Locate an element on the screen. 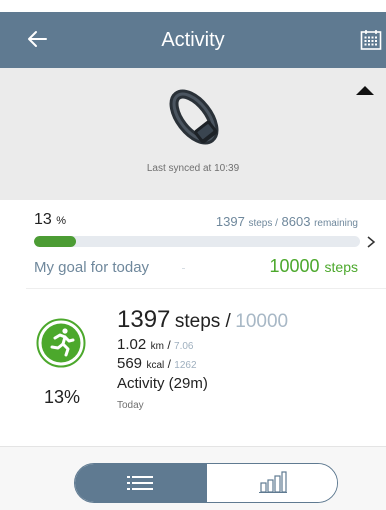 This screenshot has height=510, width=386. summary-steps: 1397 steps / 10000 is located at coordinates (202, 320).